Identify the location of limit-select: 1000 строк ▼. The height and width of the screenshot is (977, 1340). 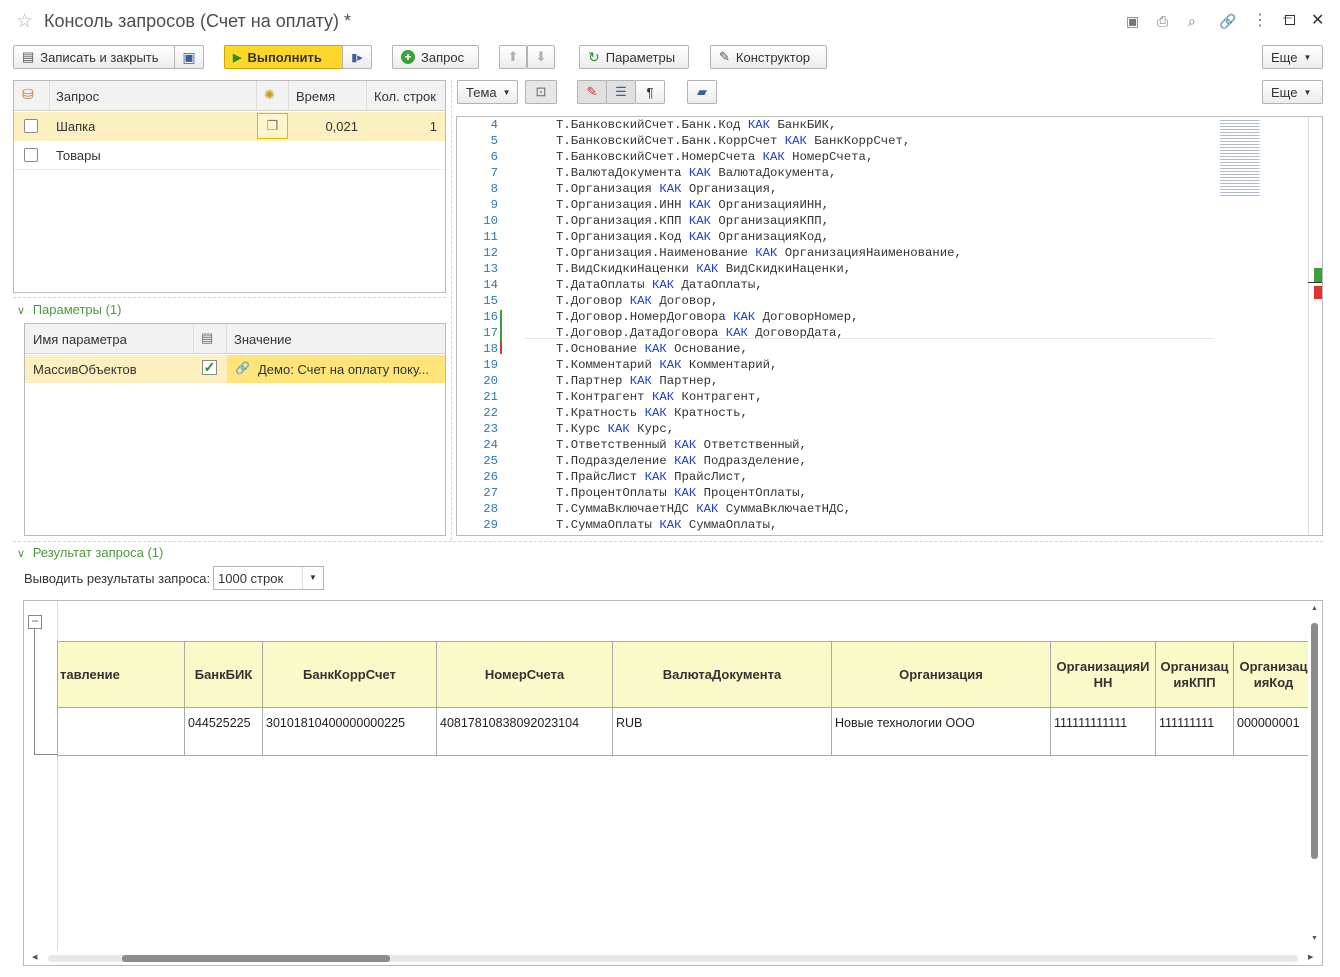
(268, 578).